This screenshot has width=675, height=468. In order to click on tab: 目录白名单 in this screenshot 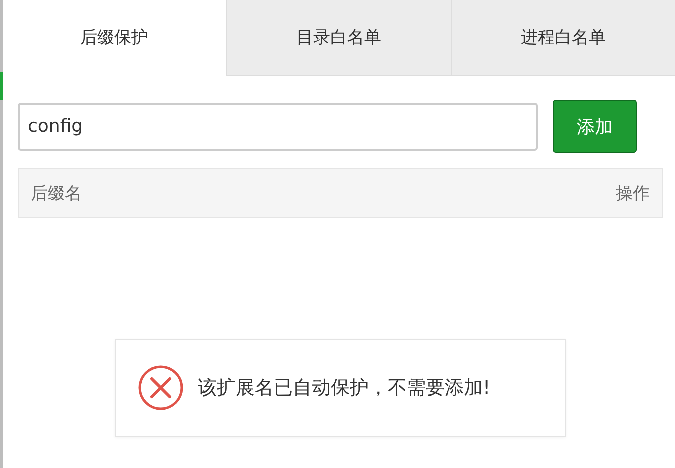, I will do `click(338, 38)`.